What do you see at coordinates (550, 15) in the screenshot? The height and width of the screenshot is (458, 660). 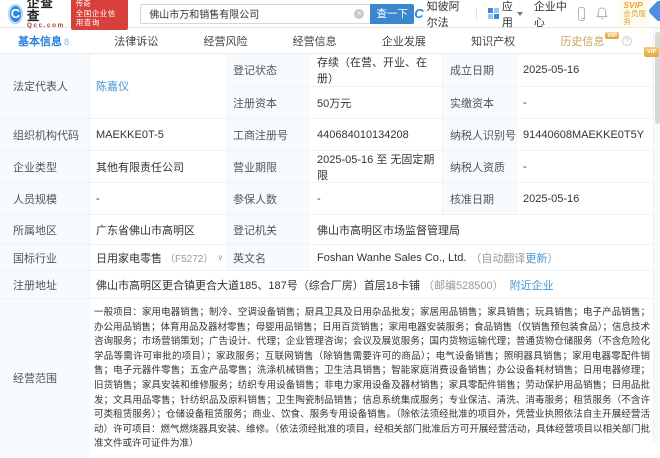 I see `enterprise-center-link: 企业中心` at bounding box center [550, 15].